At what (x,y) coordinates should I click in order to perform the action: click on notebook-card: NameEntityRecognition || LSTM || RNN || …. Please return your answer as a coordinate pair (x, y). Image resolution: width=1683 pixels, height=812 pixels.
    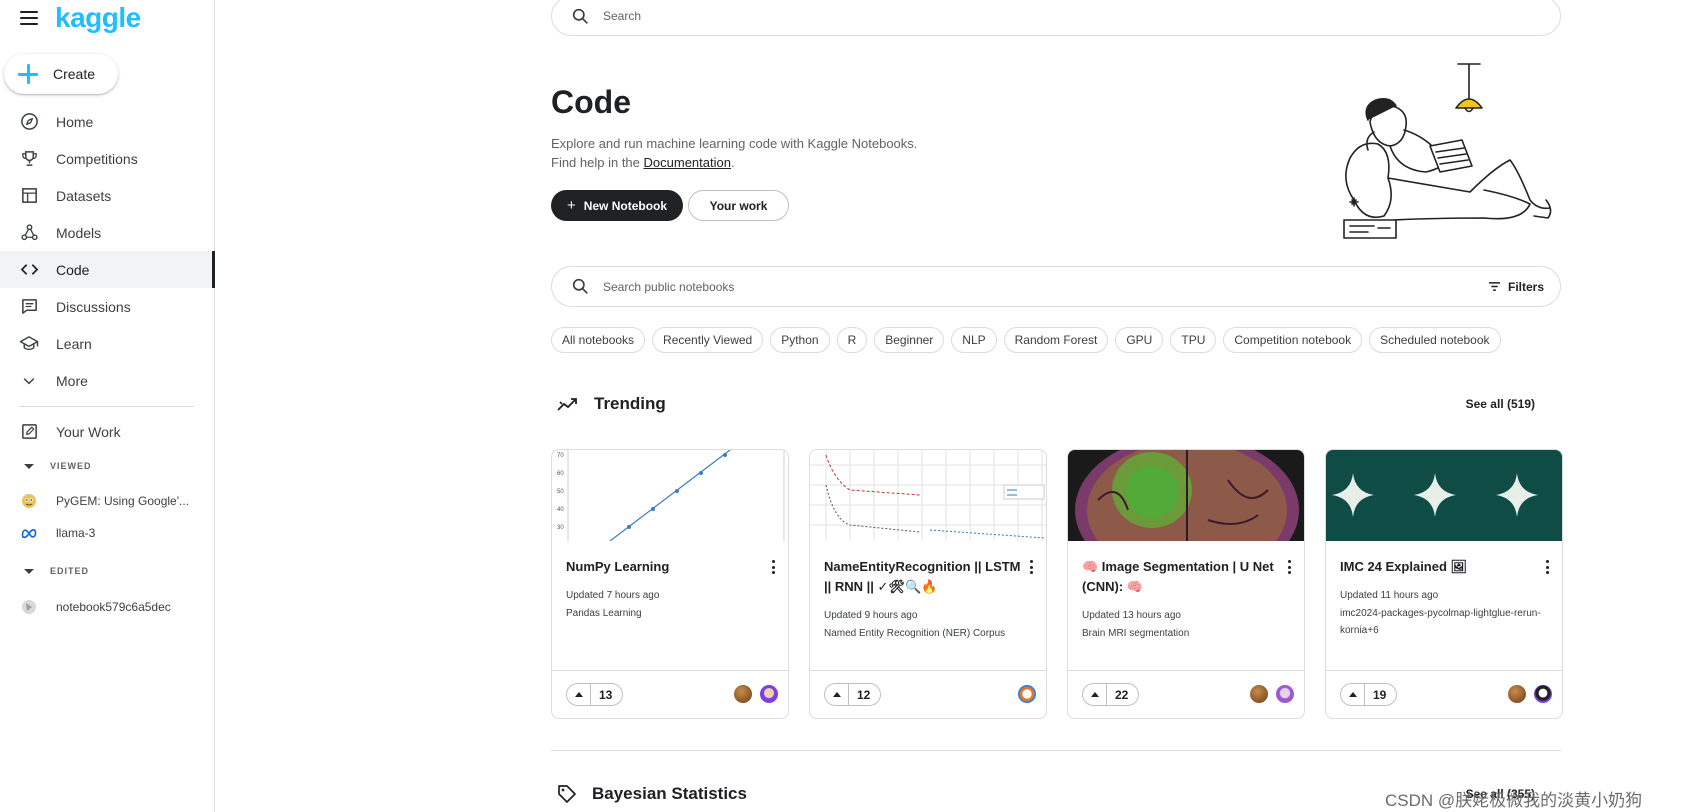
    Looking at the image, I should click on (928, 584).